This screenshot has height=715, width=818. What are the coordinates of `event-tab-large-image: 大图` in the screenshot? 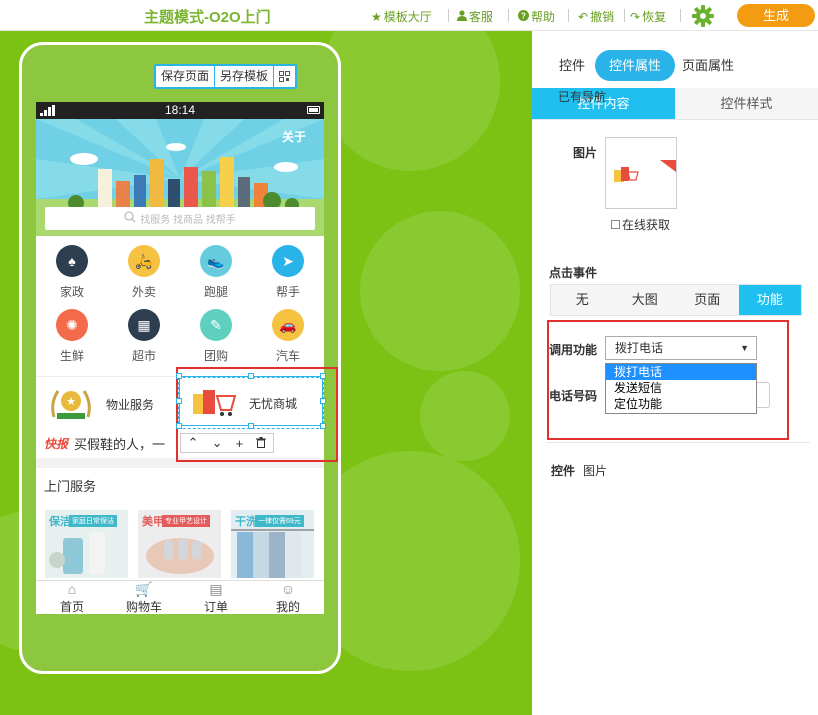 It's located at (645, 300).